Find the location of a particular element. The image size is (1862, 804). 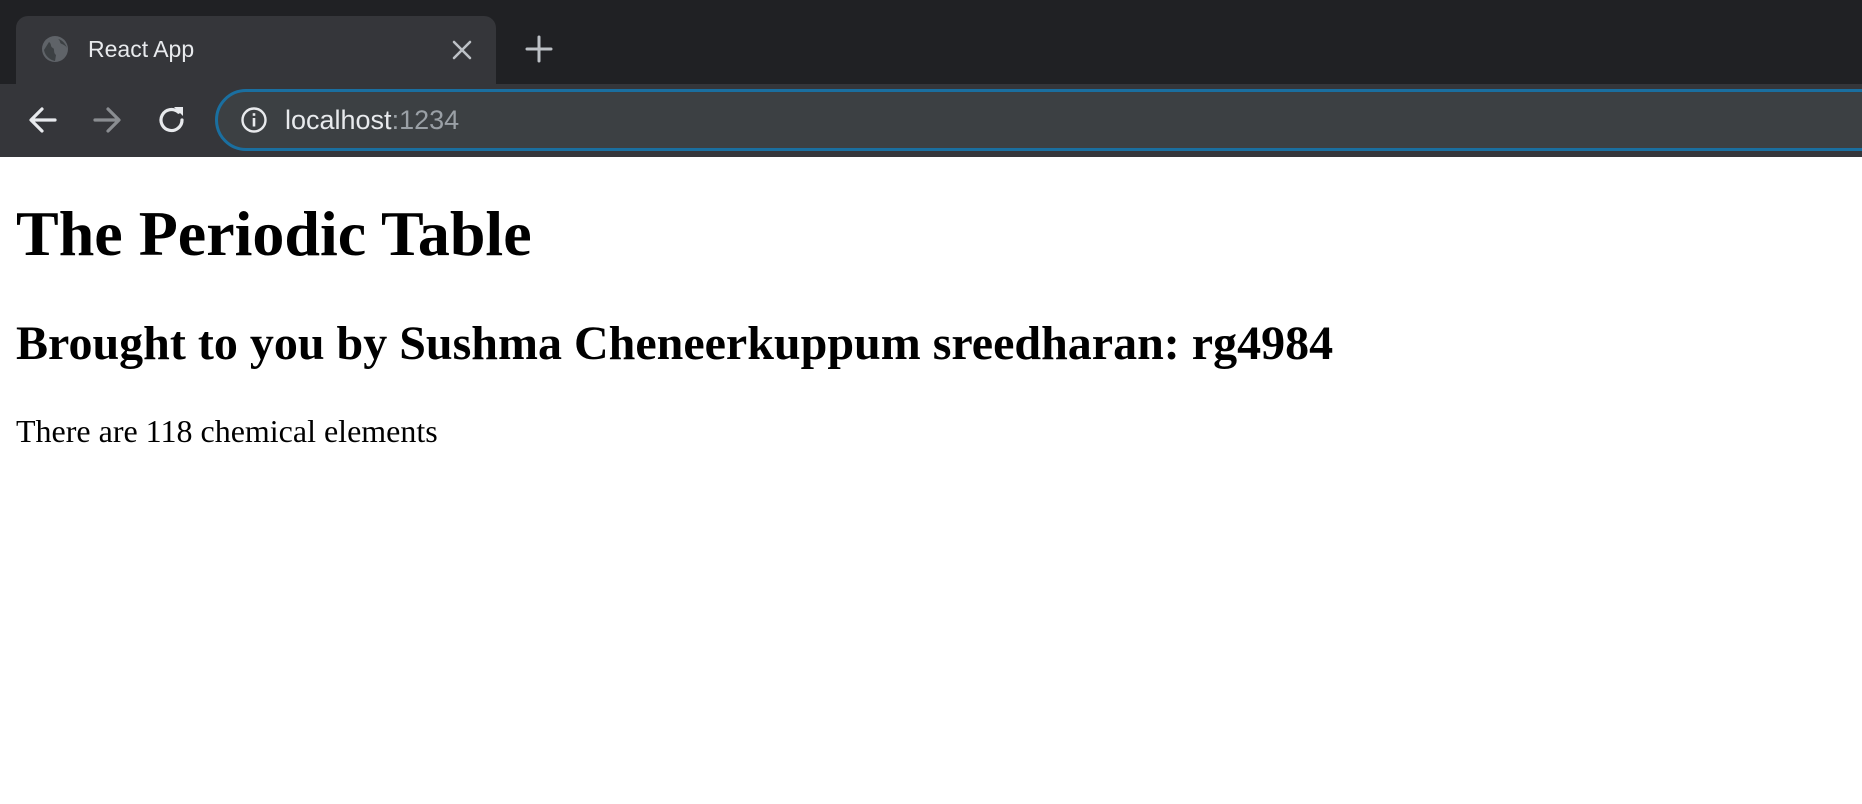

browser-toolbar: localhost:1234 is located at coordinates (931, 120).